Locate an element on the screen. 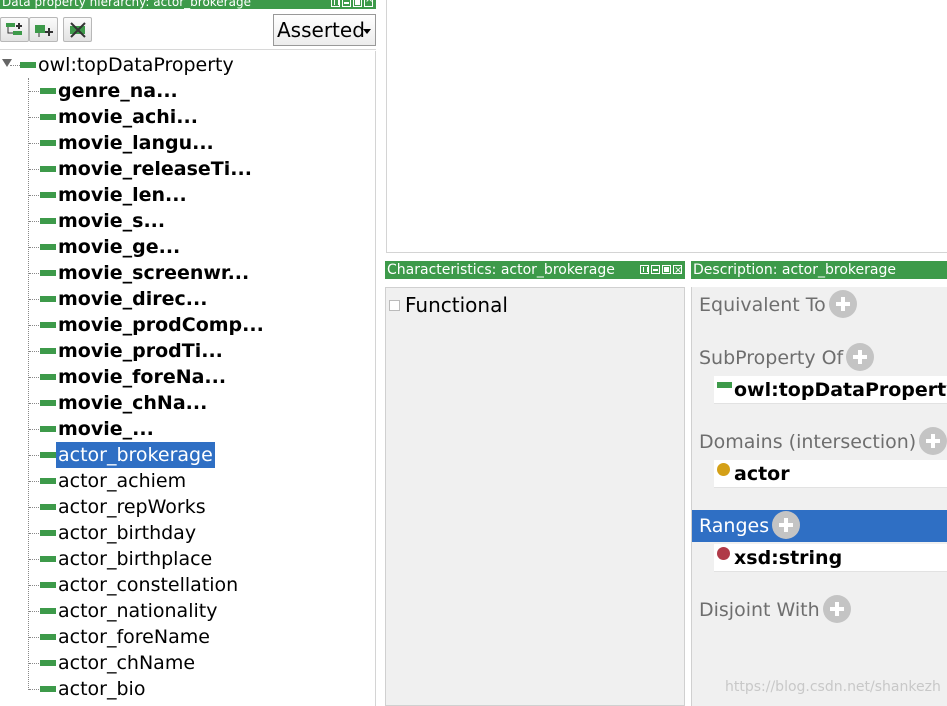 The height and width of the screenshot is (706, 947). tree-item: actor_chName is located at coordinates (118, 663).